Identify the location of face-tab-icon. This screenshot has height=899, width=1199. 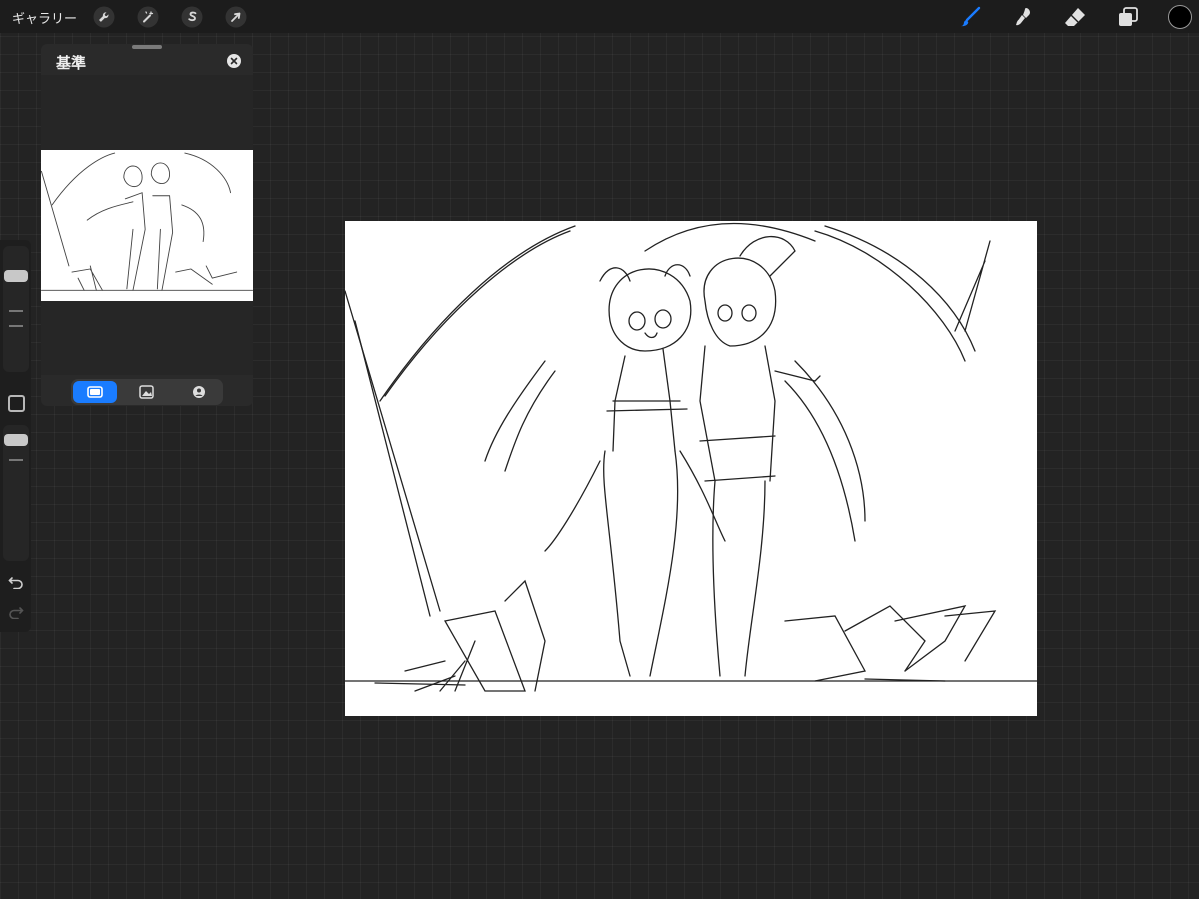
(199, 392).